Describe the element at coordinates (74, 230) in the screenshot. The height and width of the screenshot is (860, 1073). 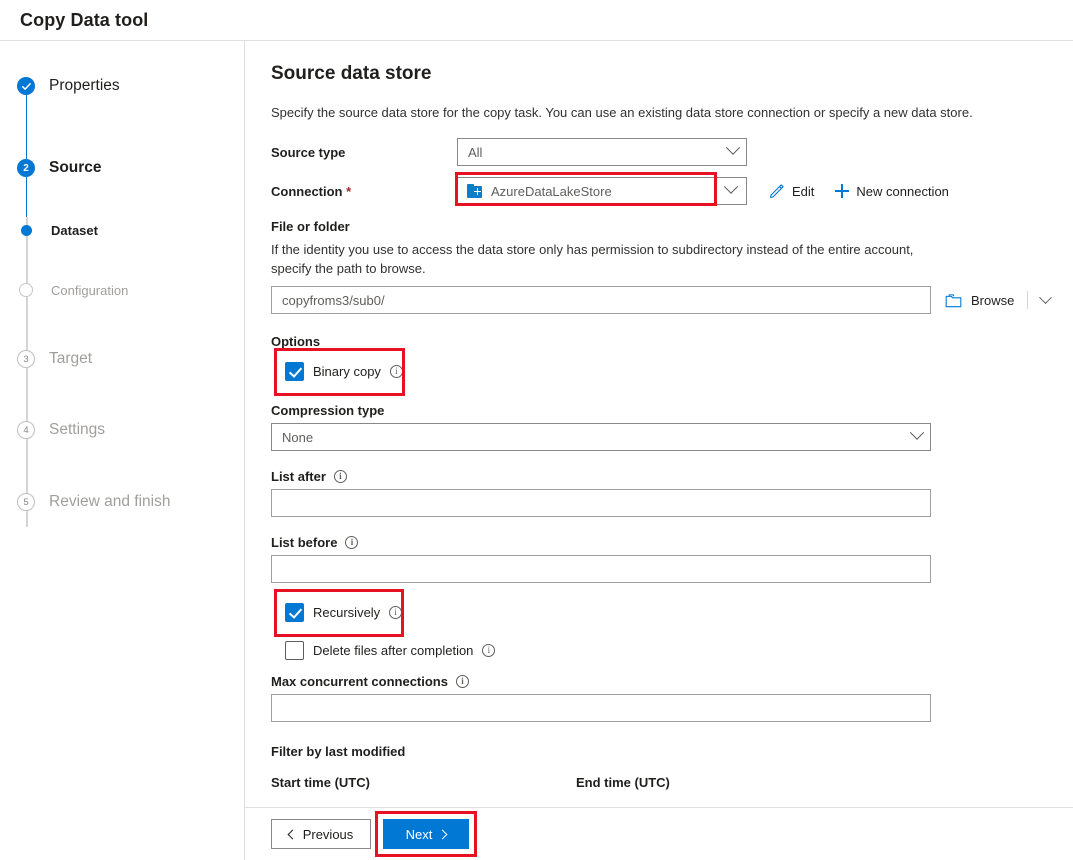
I see `sidebar-item-label: Dataset` at that location.